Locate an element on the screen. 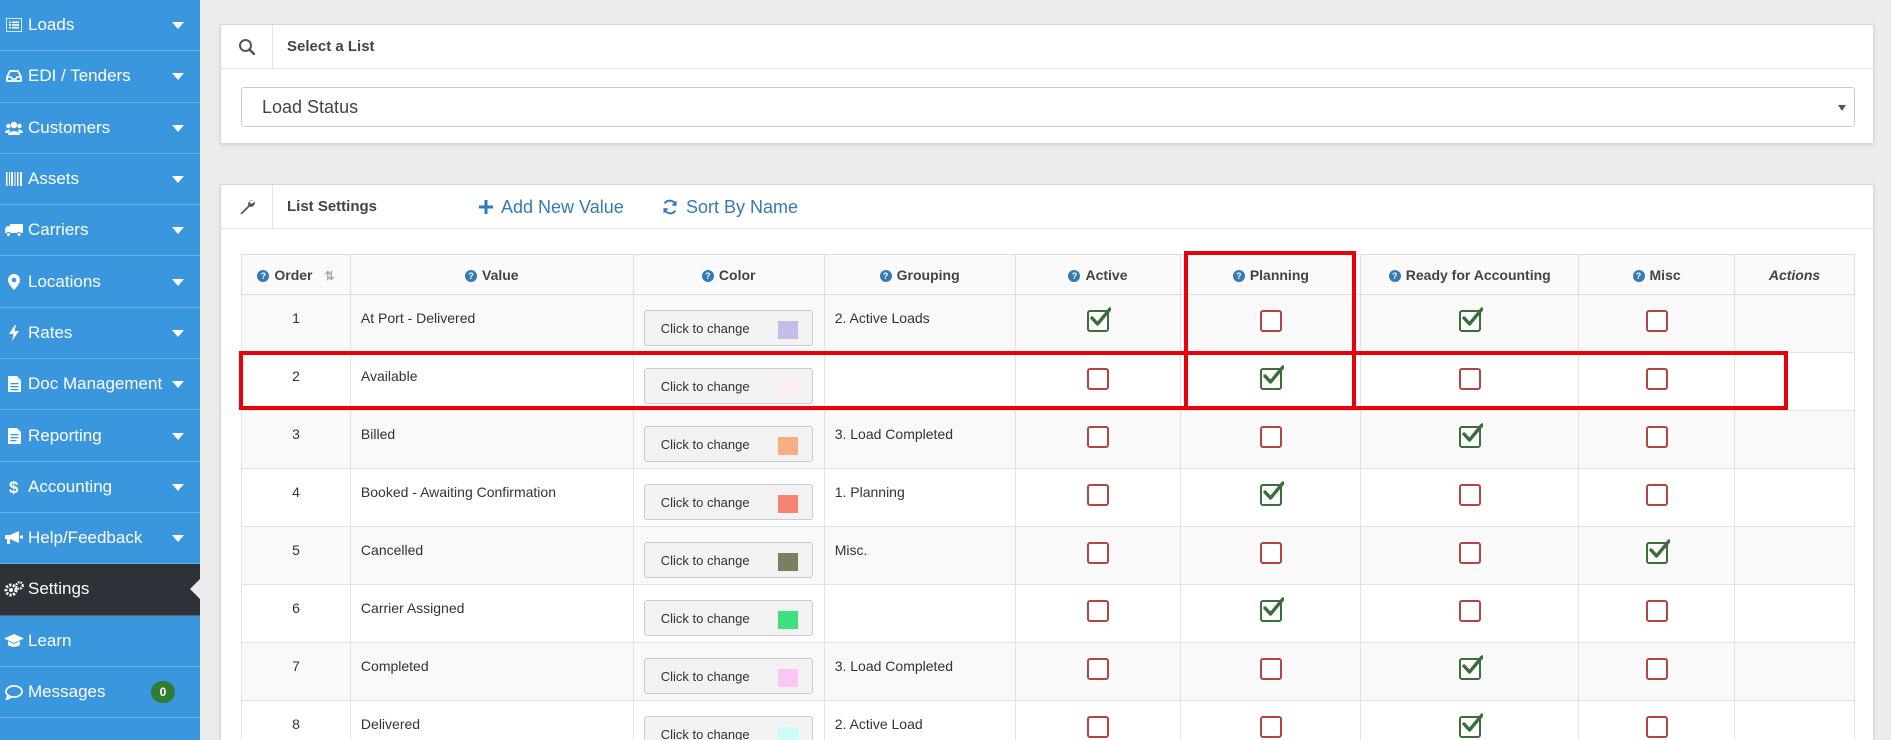 This screenshot has width=1891, height=740. cell-order: 8 is located at coordinates (296, 720).